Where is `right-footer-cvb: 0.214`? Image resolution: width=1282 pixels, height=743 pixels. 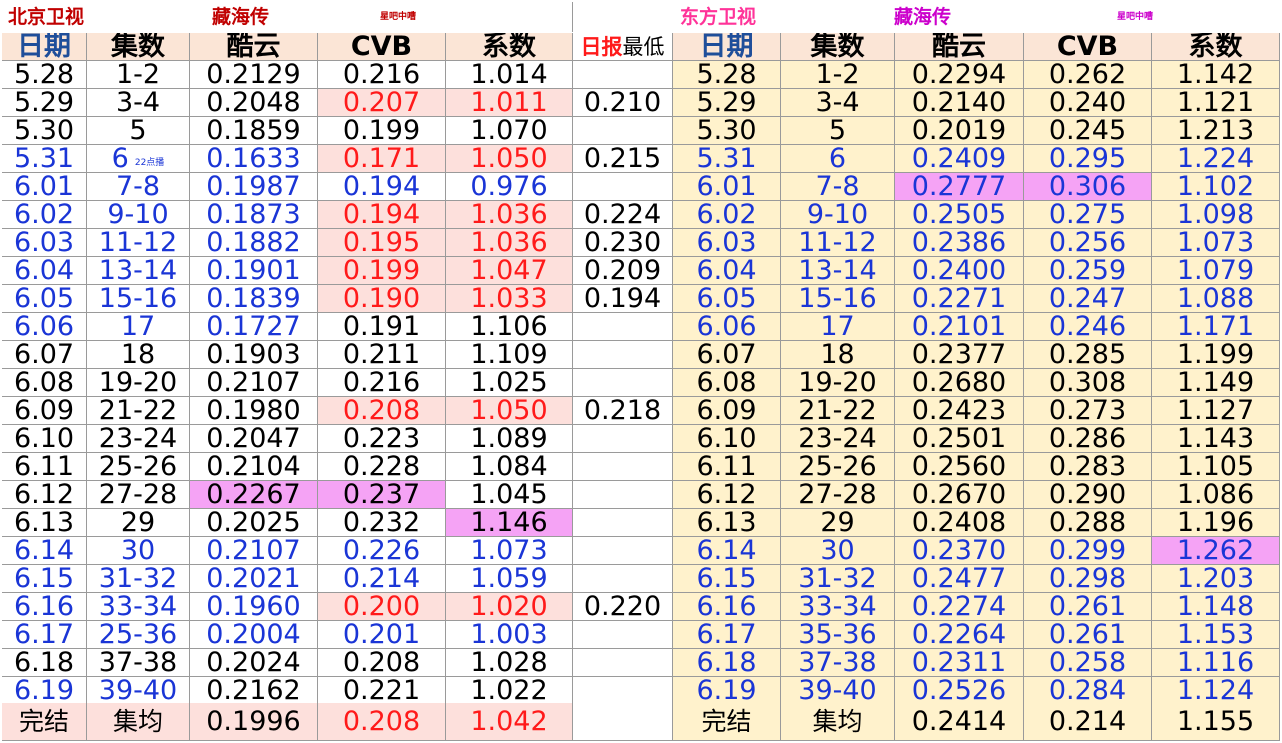 right-footer-cvb: 0.214 is located at coordinates (1088, 722).